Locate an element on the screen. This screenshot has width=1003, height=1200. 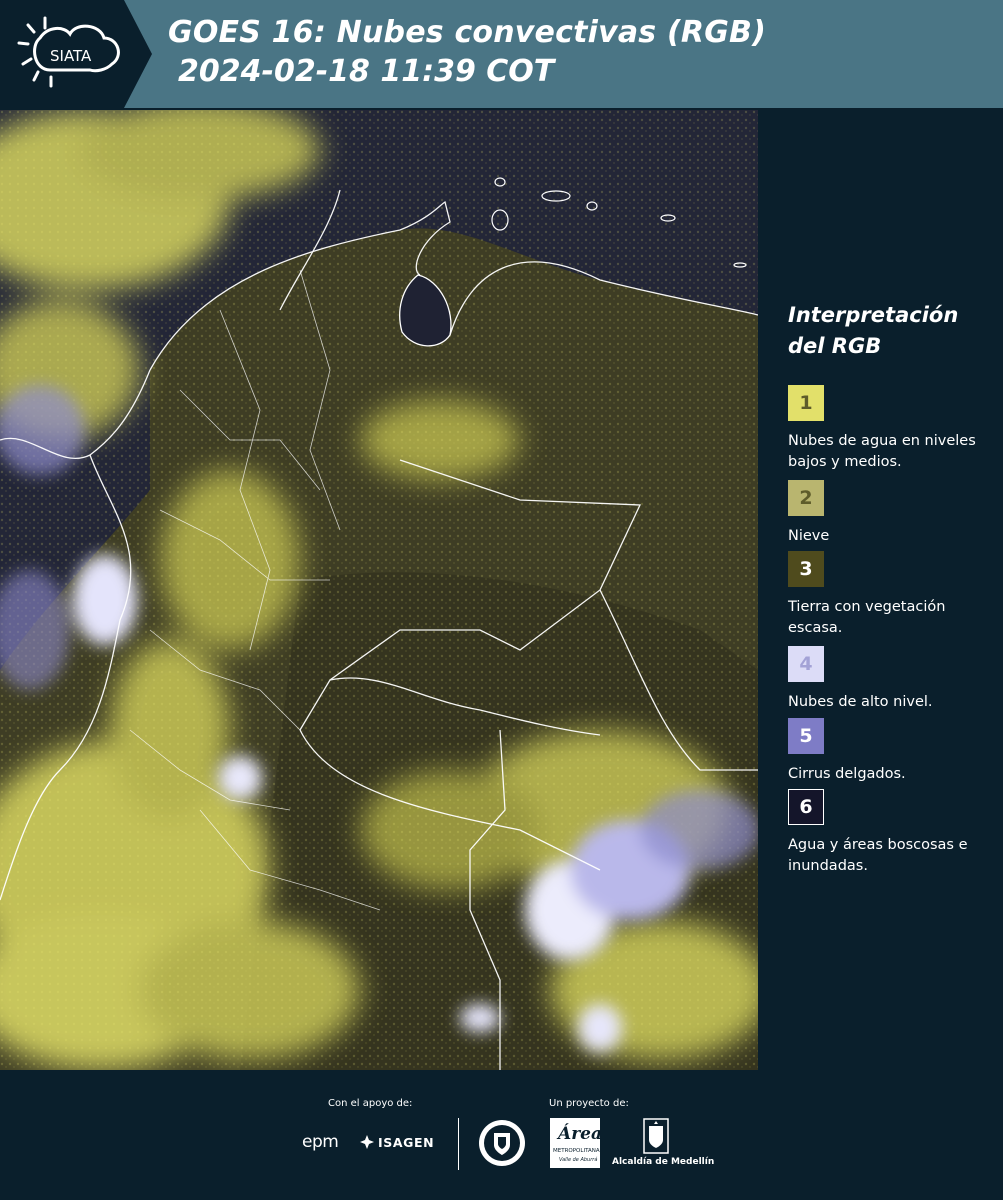
isagen-icon is located at coordinates (367, 1141).